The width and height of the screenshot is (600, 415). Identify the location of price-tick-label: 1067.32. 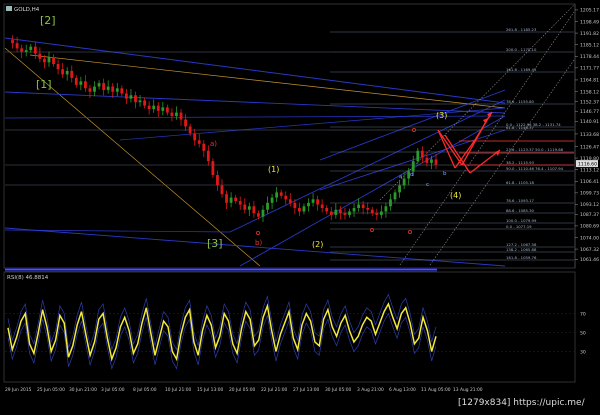
(589, 250).